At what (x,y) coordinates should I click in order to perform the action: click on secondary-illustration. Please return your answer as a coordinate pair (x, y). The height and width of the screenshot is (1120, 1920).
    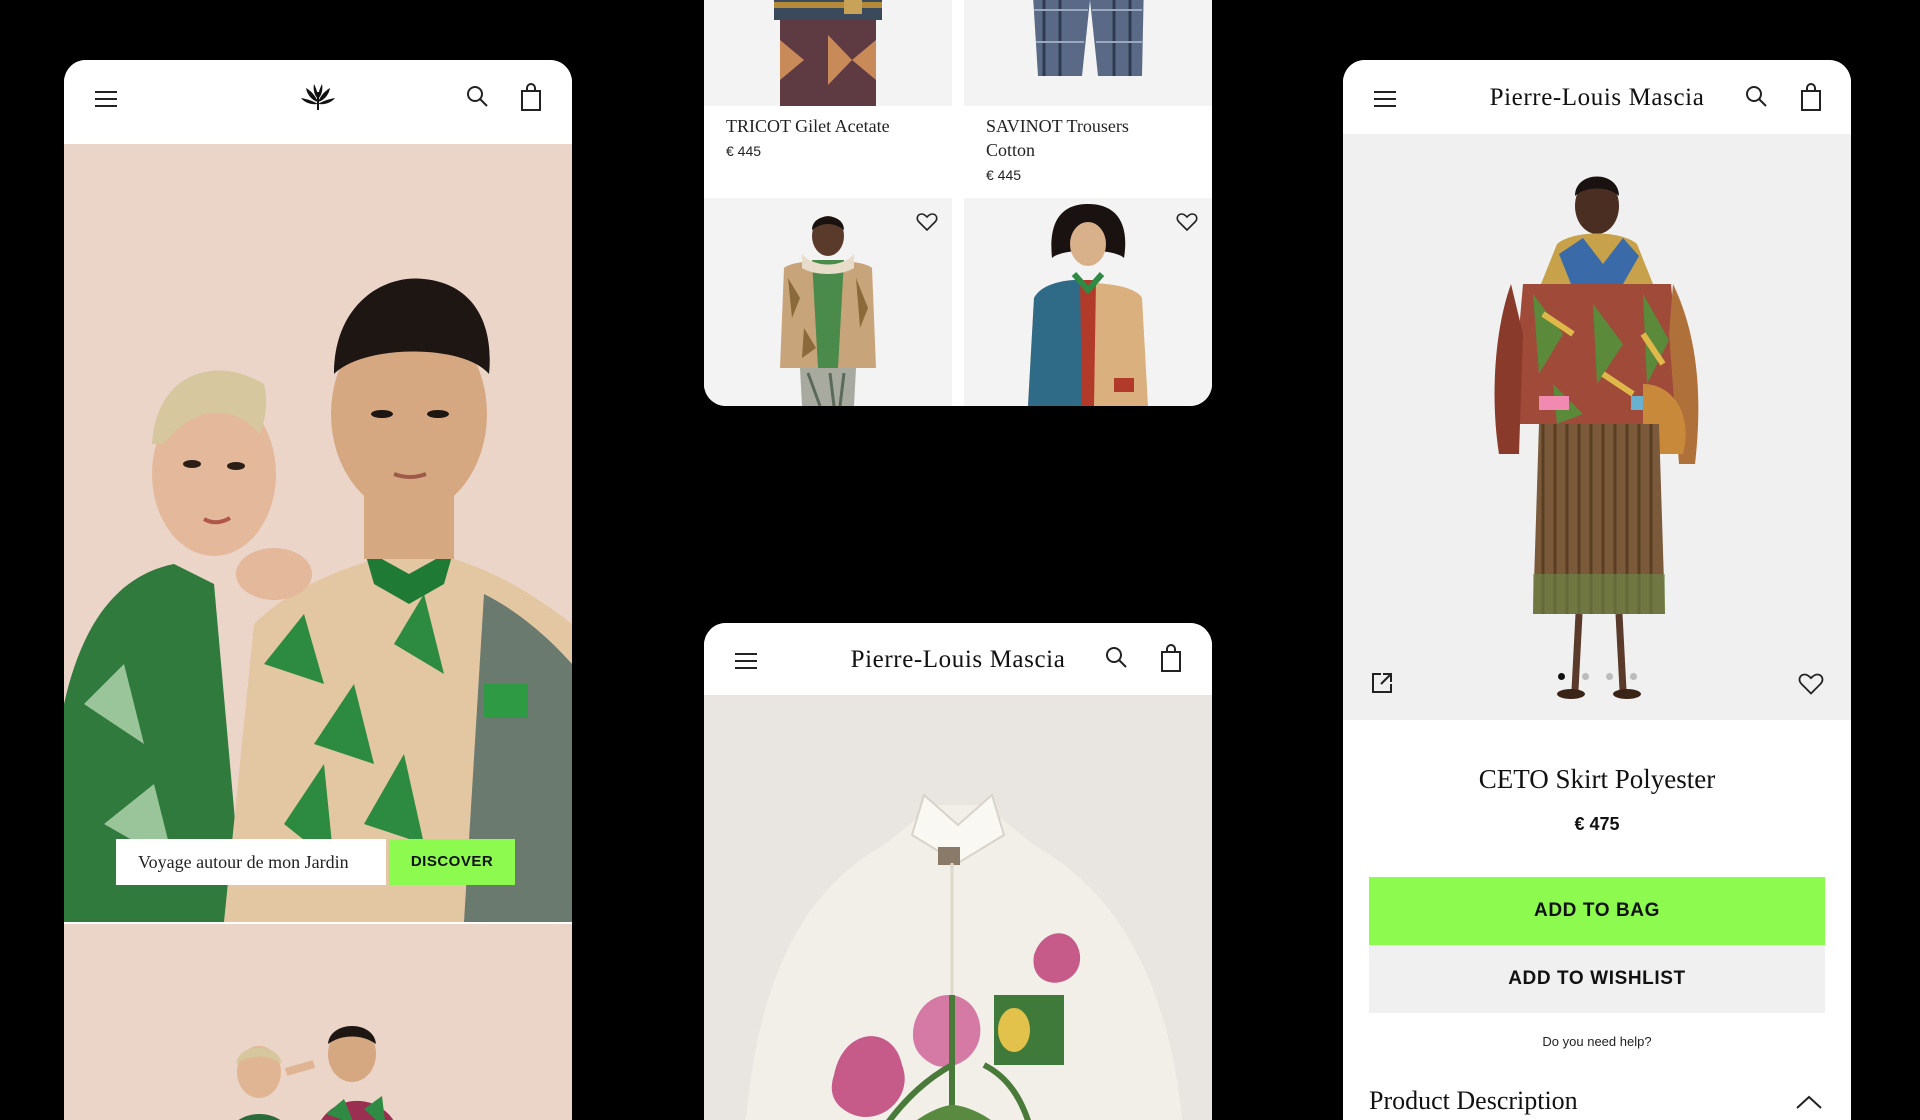
    Looking at the image, I should click on (318, 1022).